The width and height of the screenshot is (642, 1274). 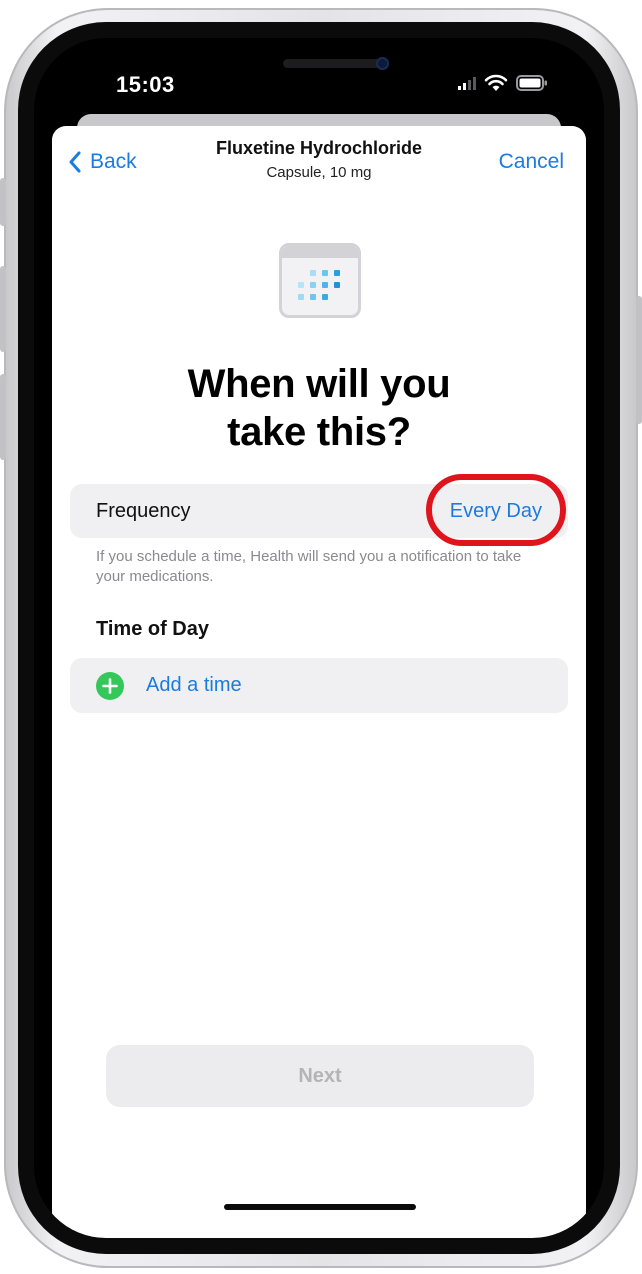 I want to click on volume-down-button, so click(x=3, y=417).